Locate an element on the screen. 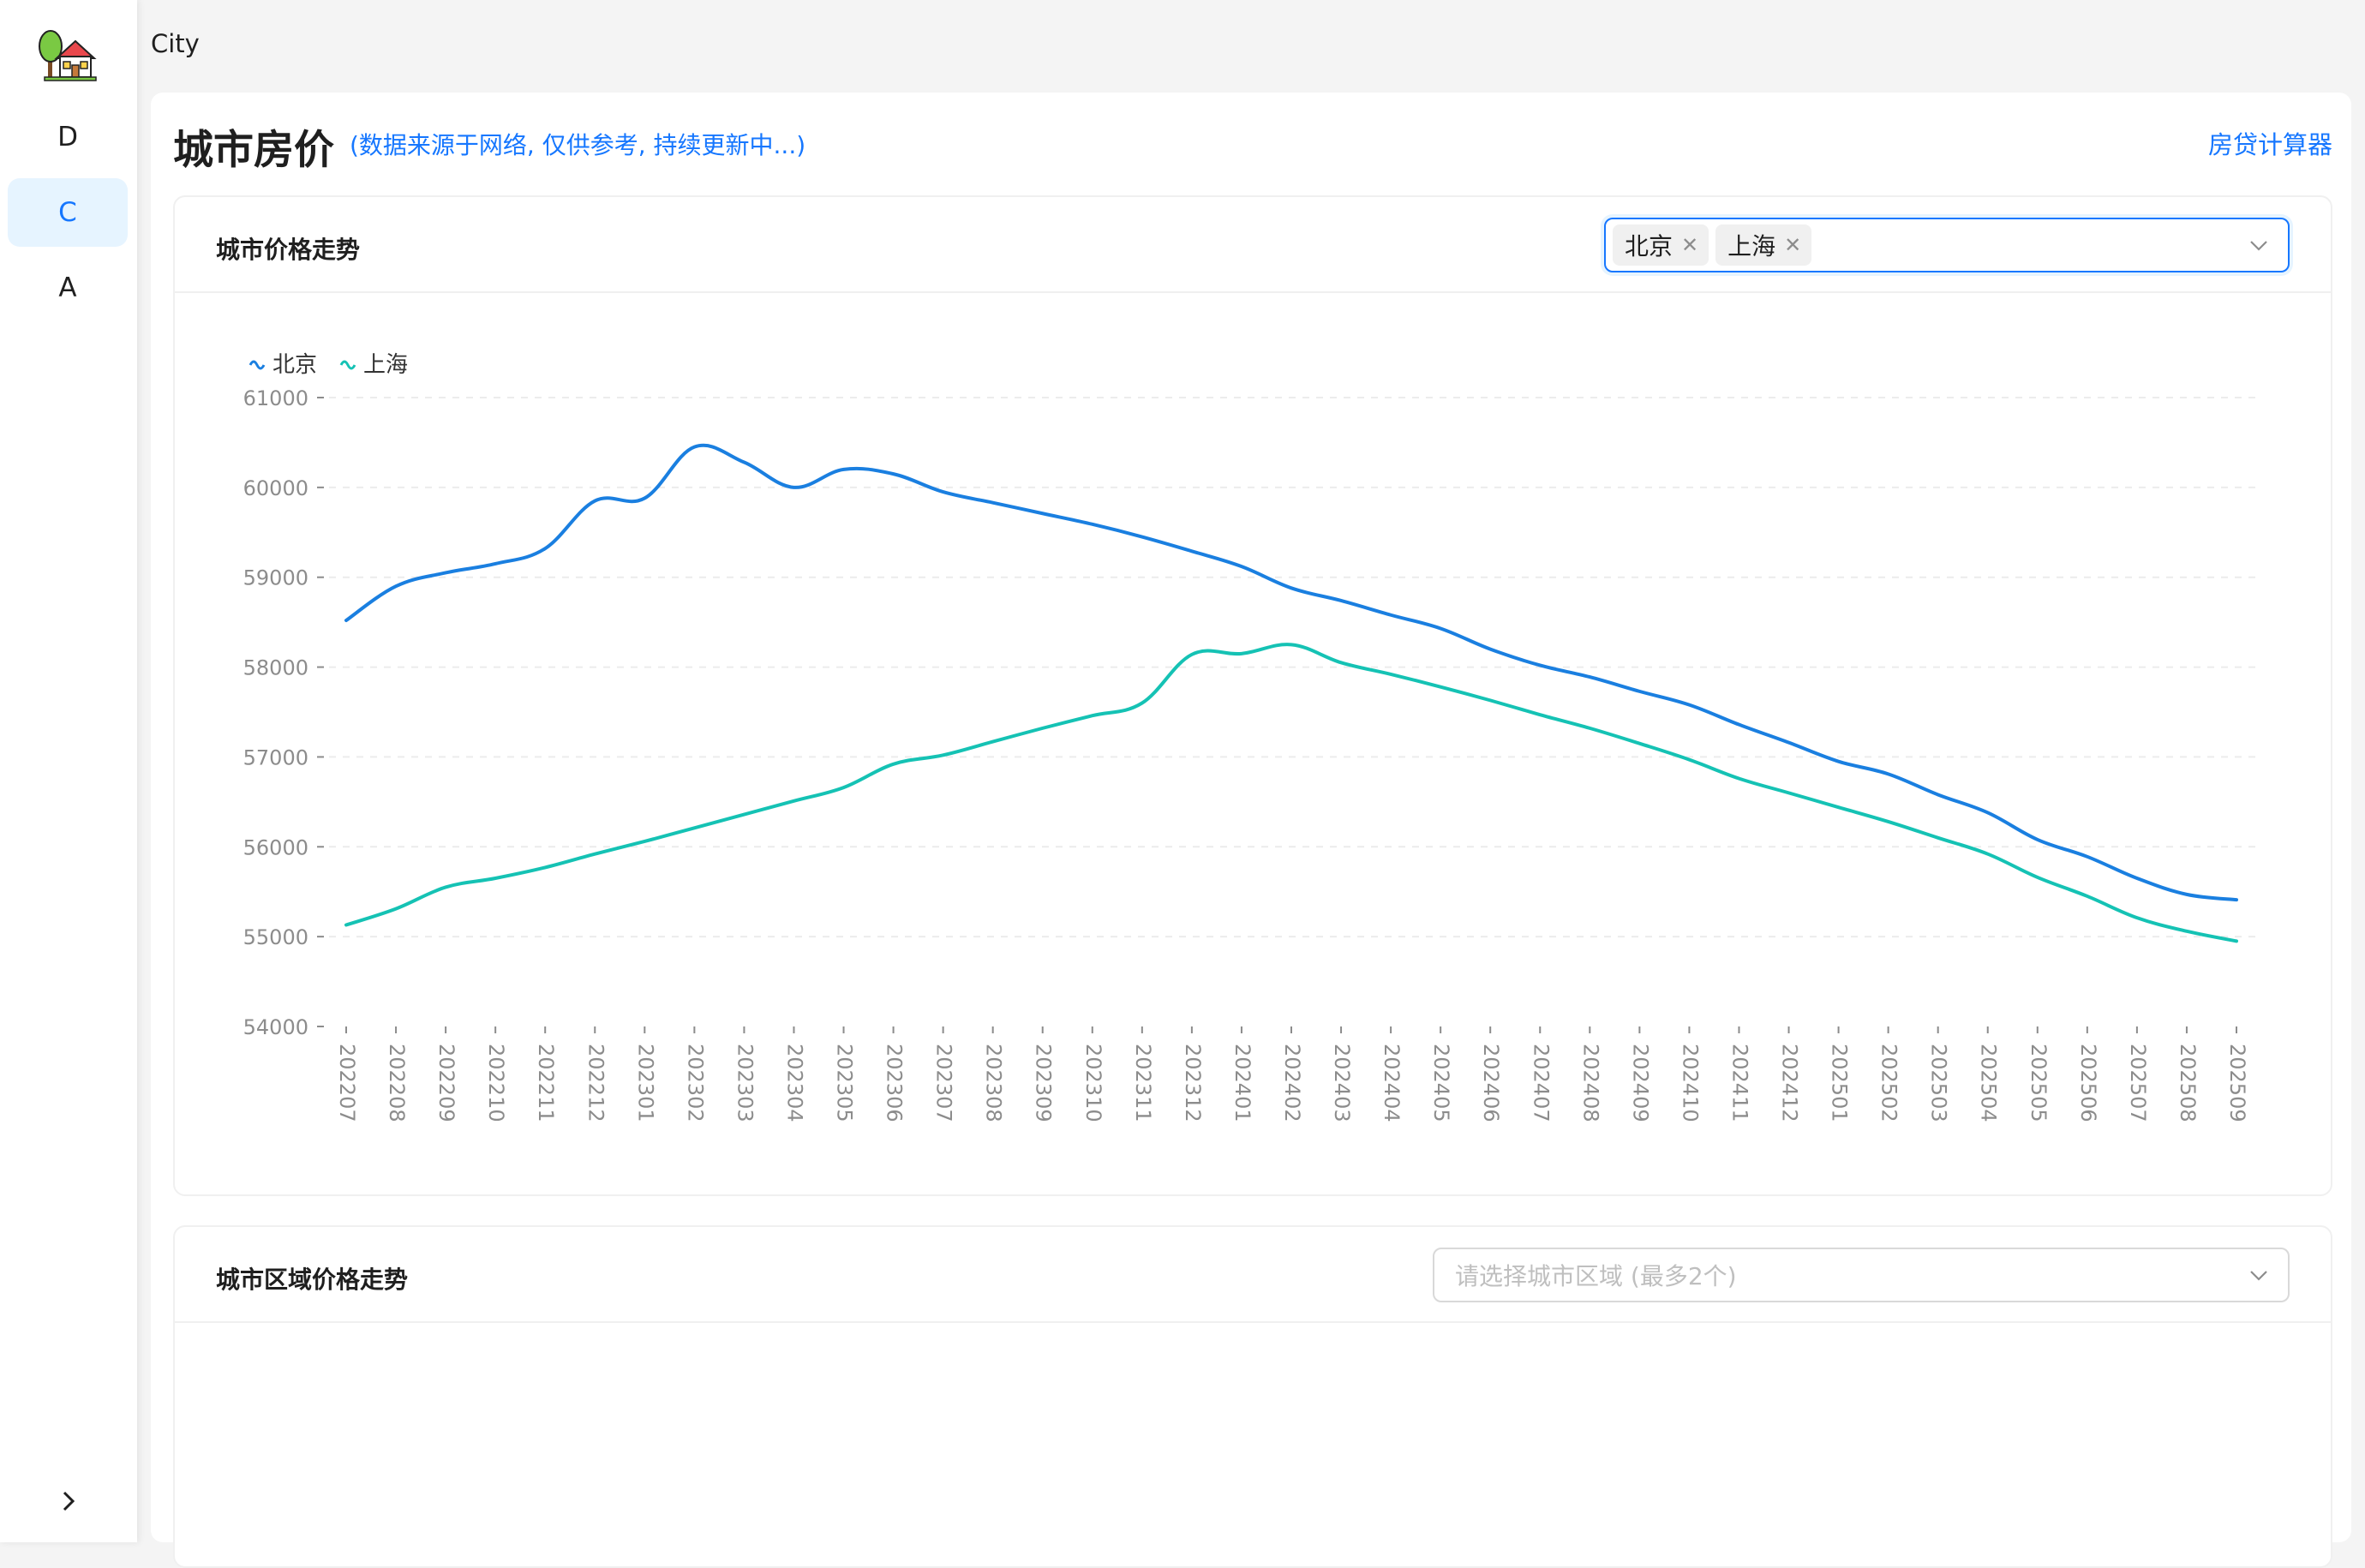  app-header-title: City is located at coordinates (175, 43).